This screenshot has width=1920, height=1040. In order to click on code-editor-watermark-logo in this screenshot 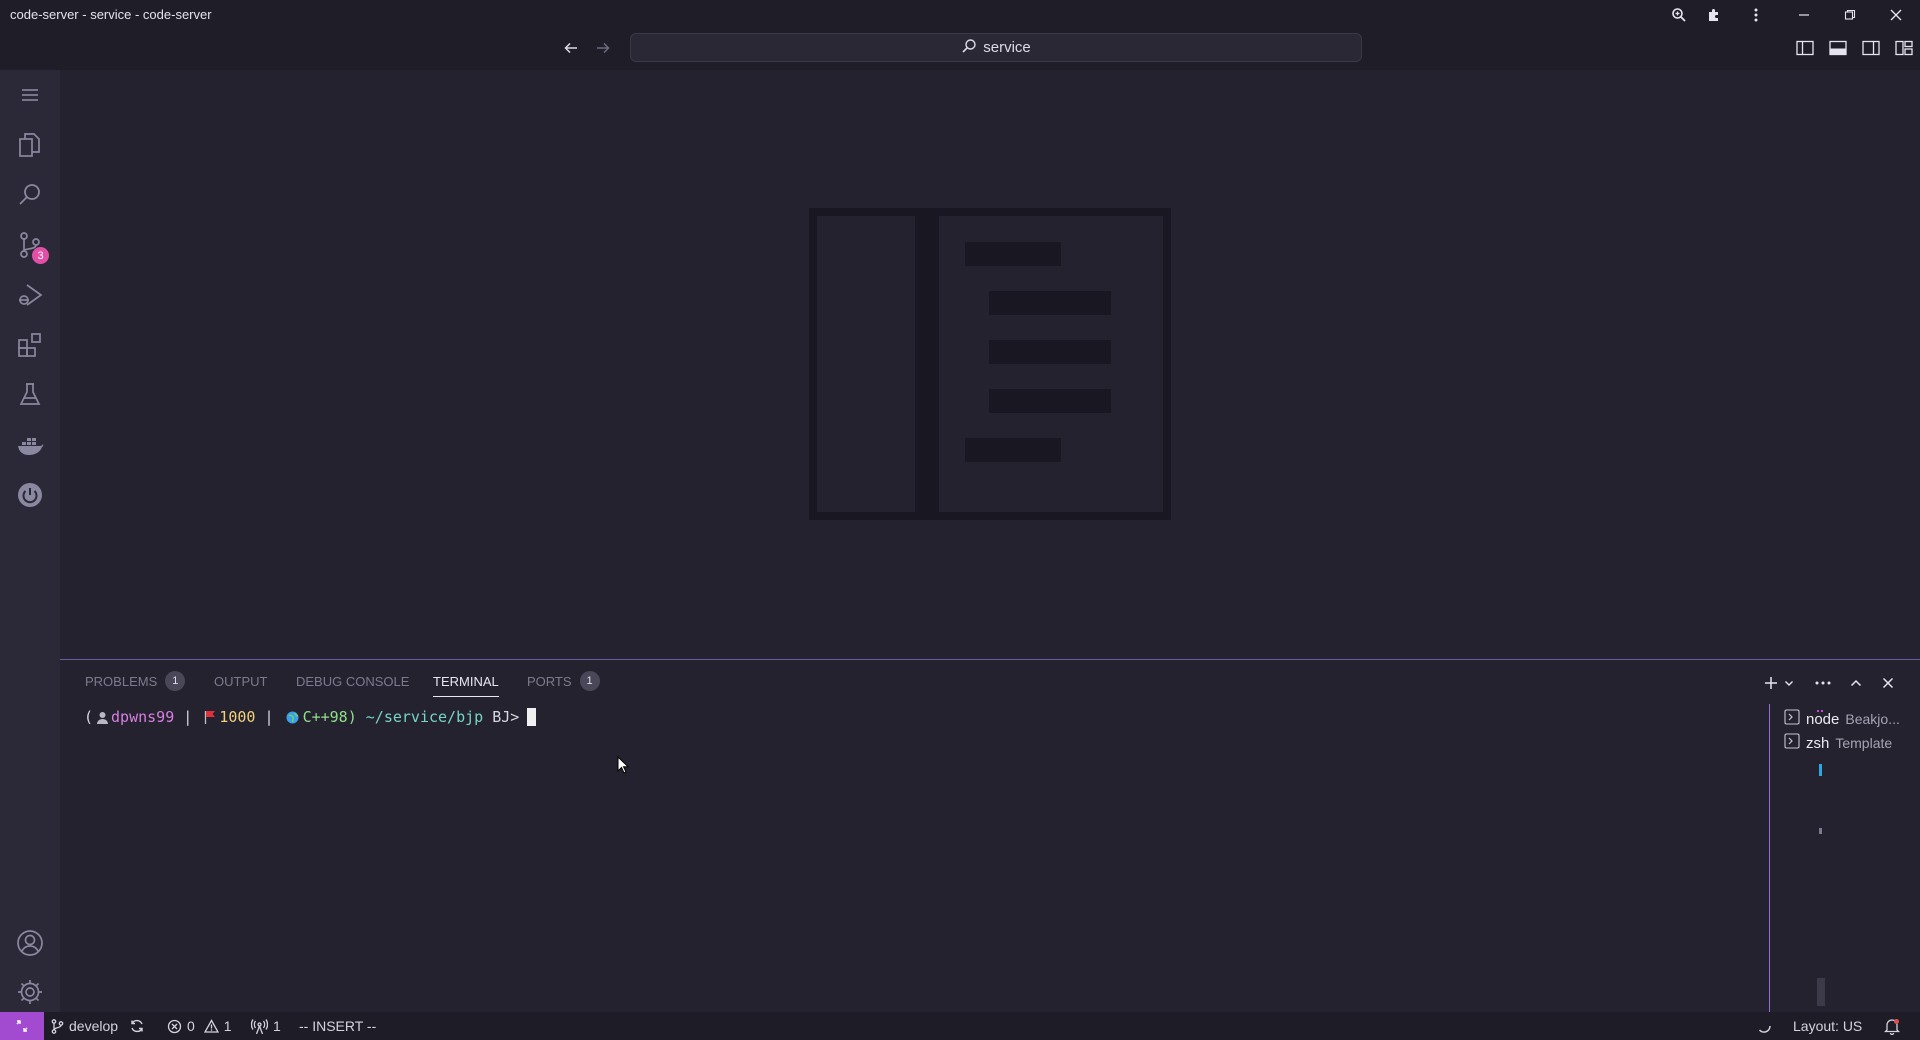, I will do `click(990, 364)`.